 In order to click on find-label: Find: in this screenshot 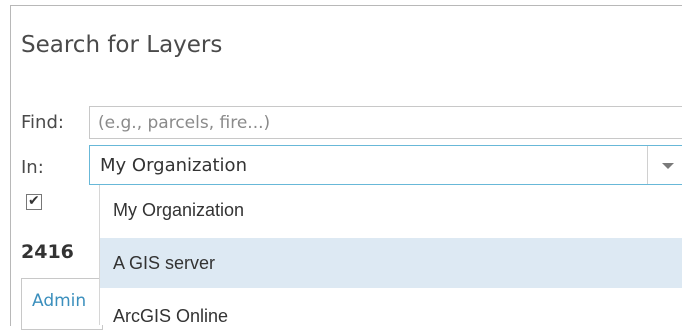, I will do `click(42, 122)`.